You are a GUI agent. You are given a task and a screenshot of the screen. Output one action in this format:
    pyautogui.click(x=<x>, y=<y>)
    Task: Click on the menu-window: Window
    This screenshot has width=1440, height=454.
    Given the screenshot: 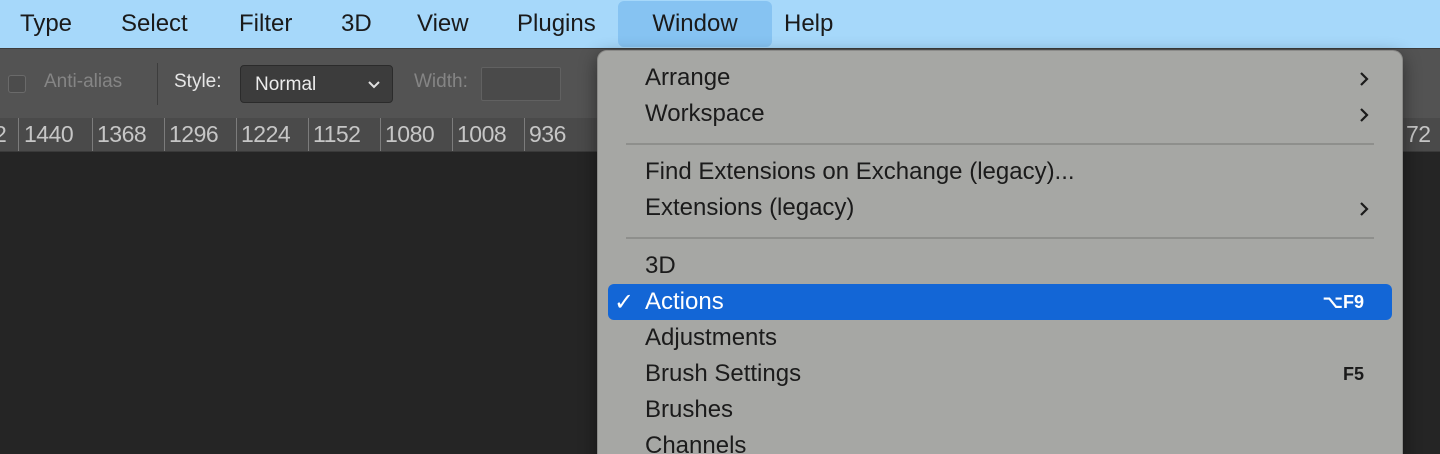 What is the action you would take?
    pyautogui.click(x=695, y=24)
    